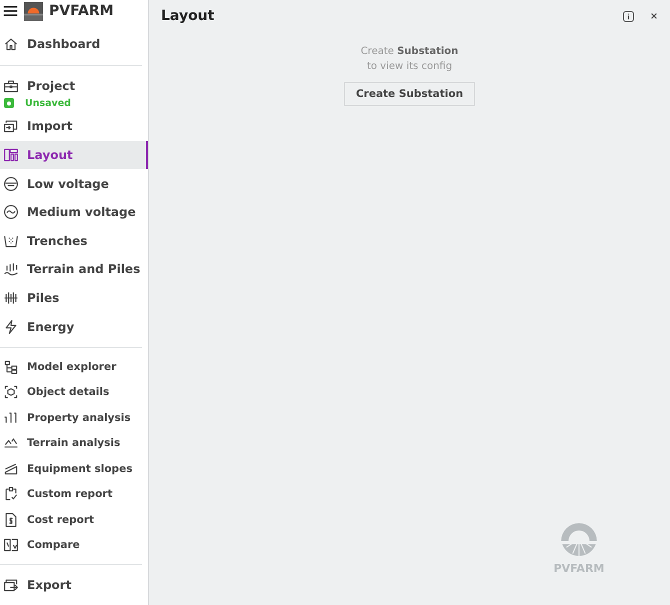  I want to click on nav-item: Layout, so click(74, 155).